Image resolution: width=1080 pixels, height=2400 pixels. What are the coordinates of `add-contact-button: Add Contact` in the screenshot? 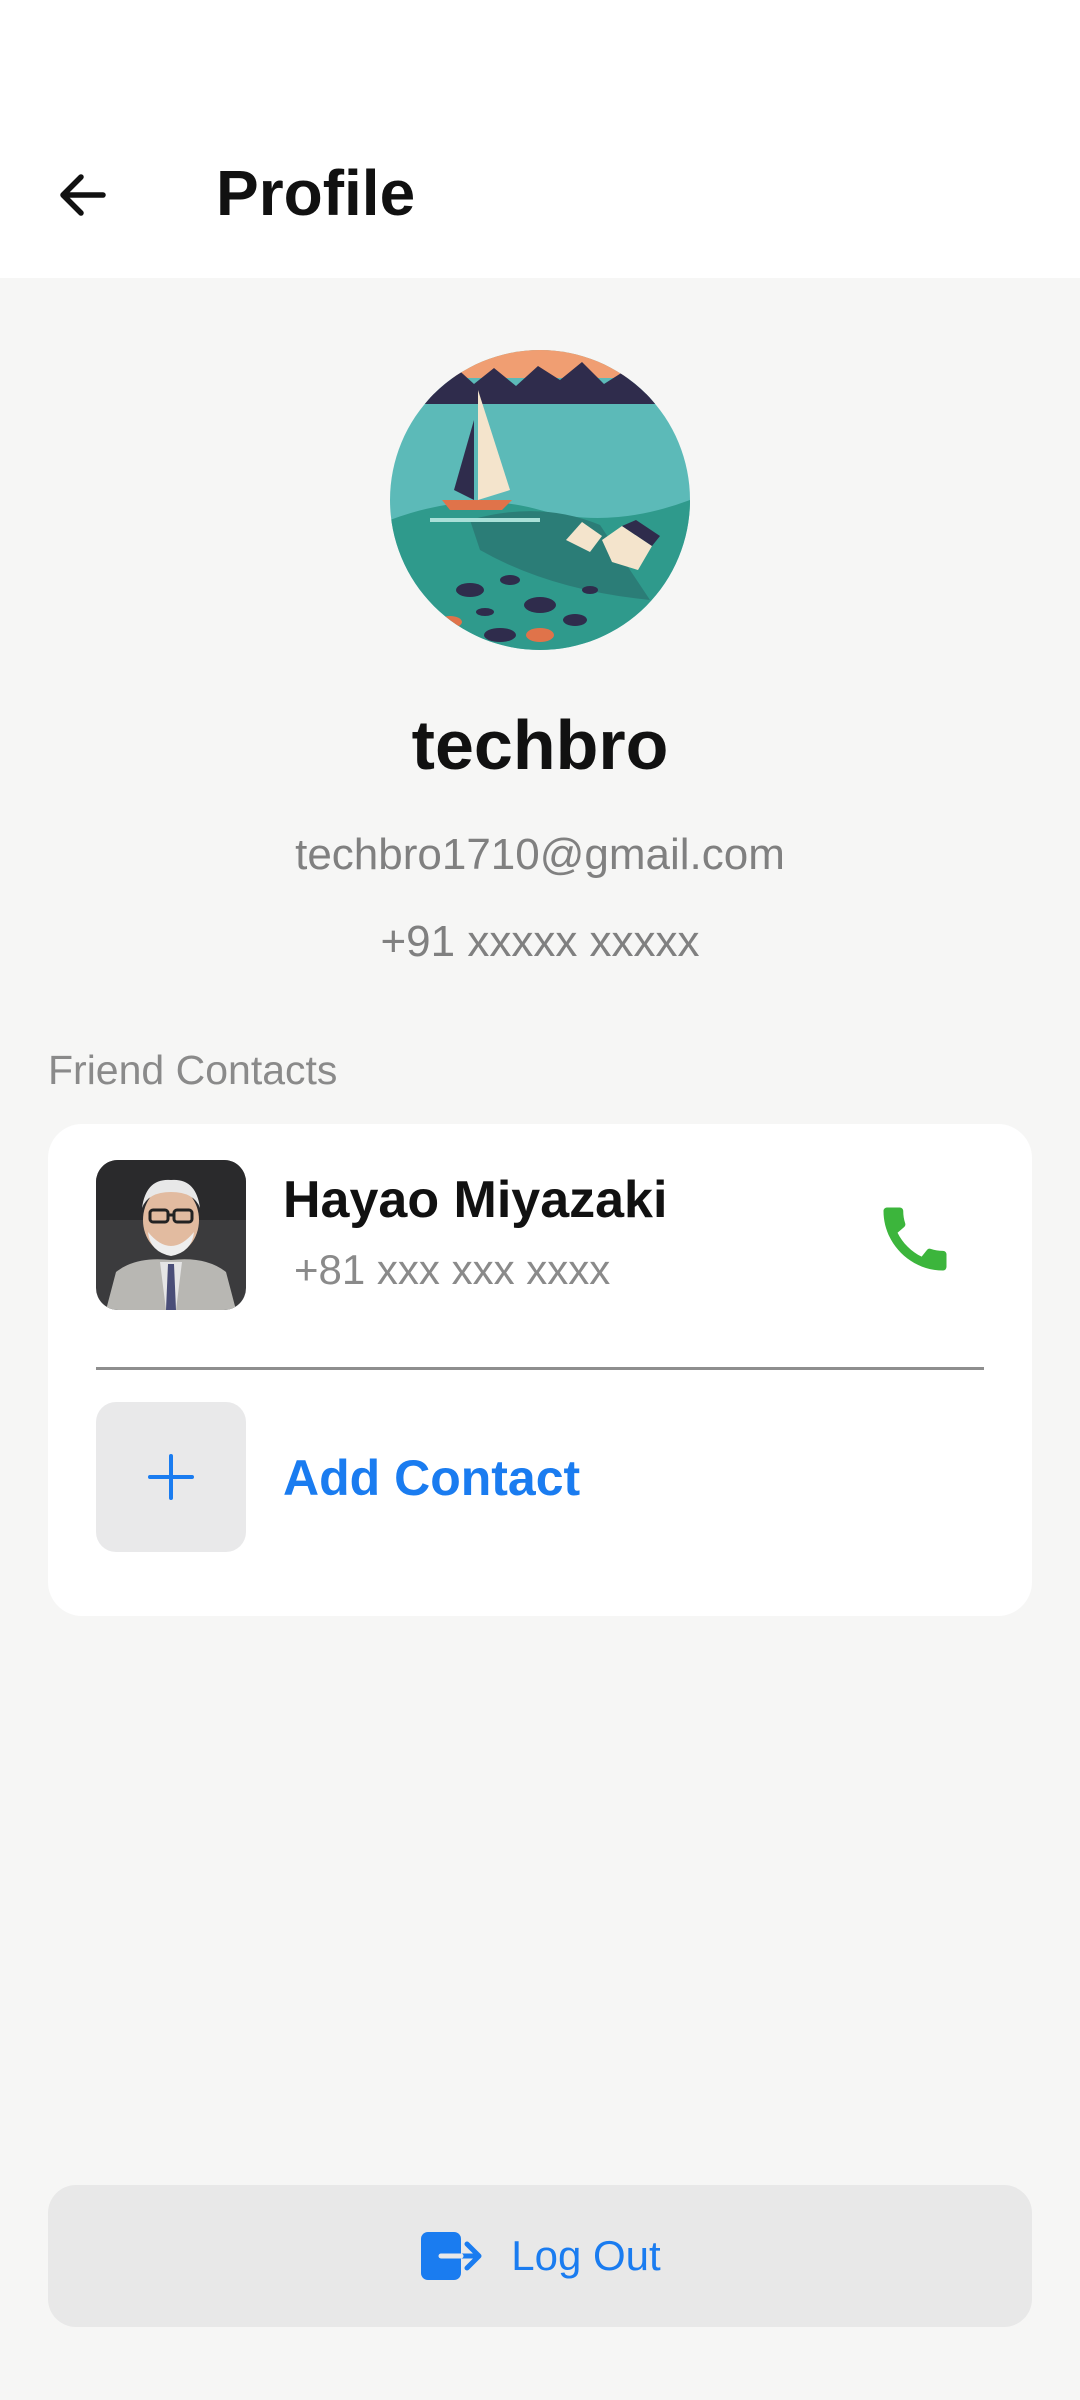 It's located at (540, 1493).